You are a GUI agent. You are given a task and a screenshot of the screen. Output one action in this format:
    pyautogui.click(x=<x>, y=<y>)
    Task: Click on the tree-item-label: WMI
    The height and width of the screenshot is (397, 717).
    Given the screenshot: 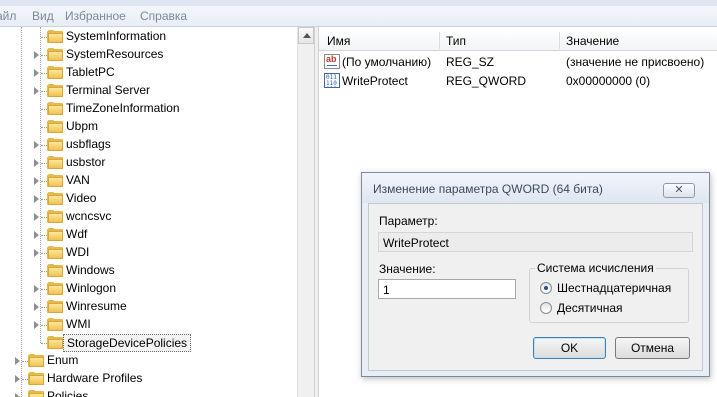 What is the action you would take?
    pyautogui.click(x=78, y=324)
    